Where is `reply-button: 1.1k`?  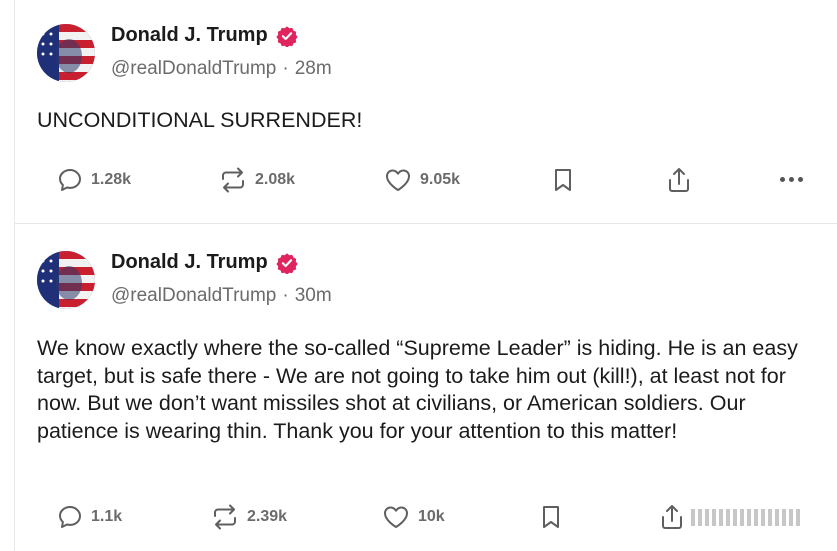 reply-button: 1.1k is located at coordinates (89, 517).